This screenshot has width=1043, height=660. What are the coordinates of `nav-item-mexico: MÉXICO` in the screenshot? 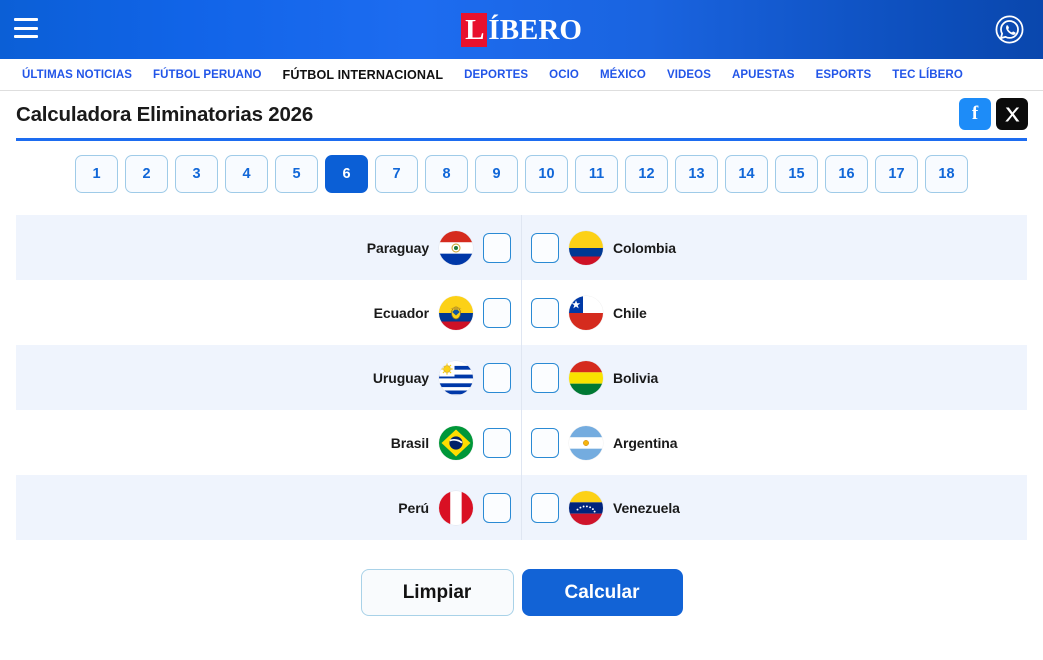 It's located at (623, 75).